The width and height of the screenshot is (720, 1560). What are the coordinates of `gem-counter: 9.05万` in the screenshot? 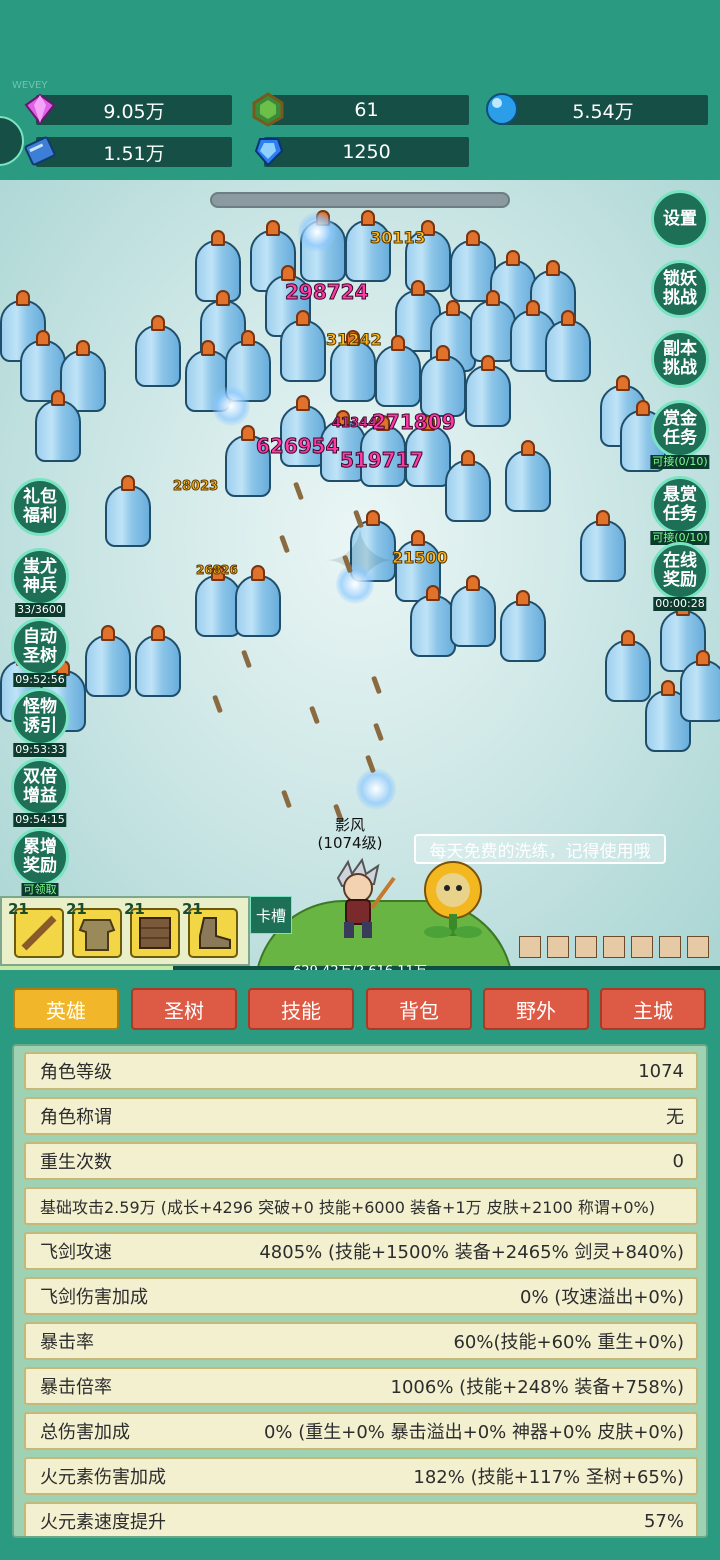 It's located at (128, 109).